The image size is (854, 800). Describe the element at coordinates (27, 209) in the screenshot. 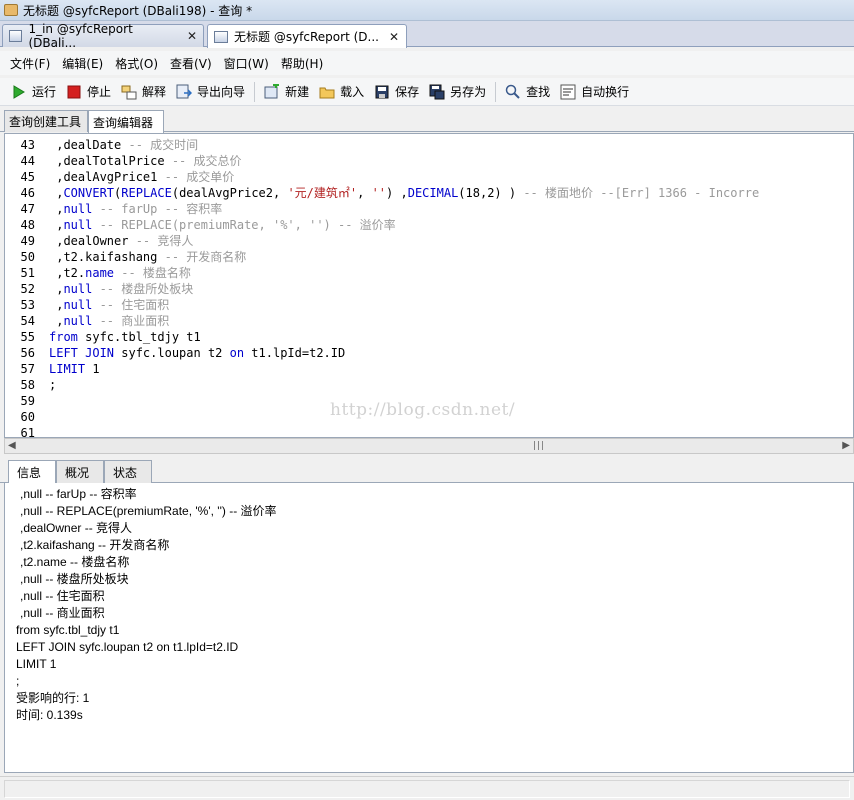

I see `line-number: 47` at that location.